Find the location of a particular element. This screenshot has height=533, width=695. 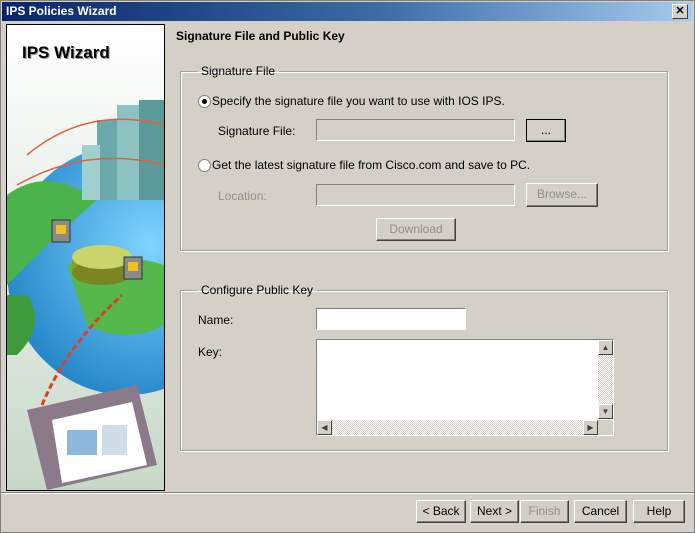

cisco-download-radio is located at coordinates (204, 165).